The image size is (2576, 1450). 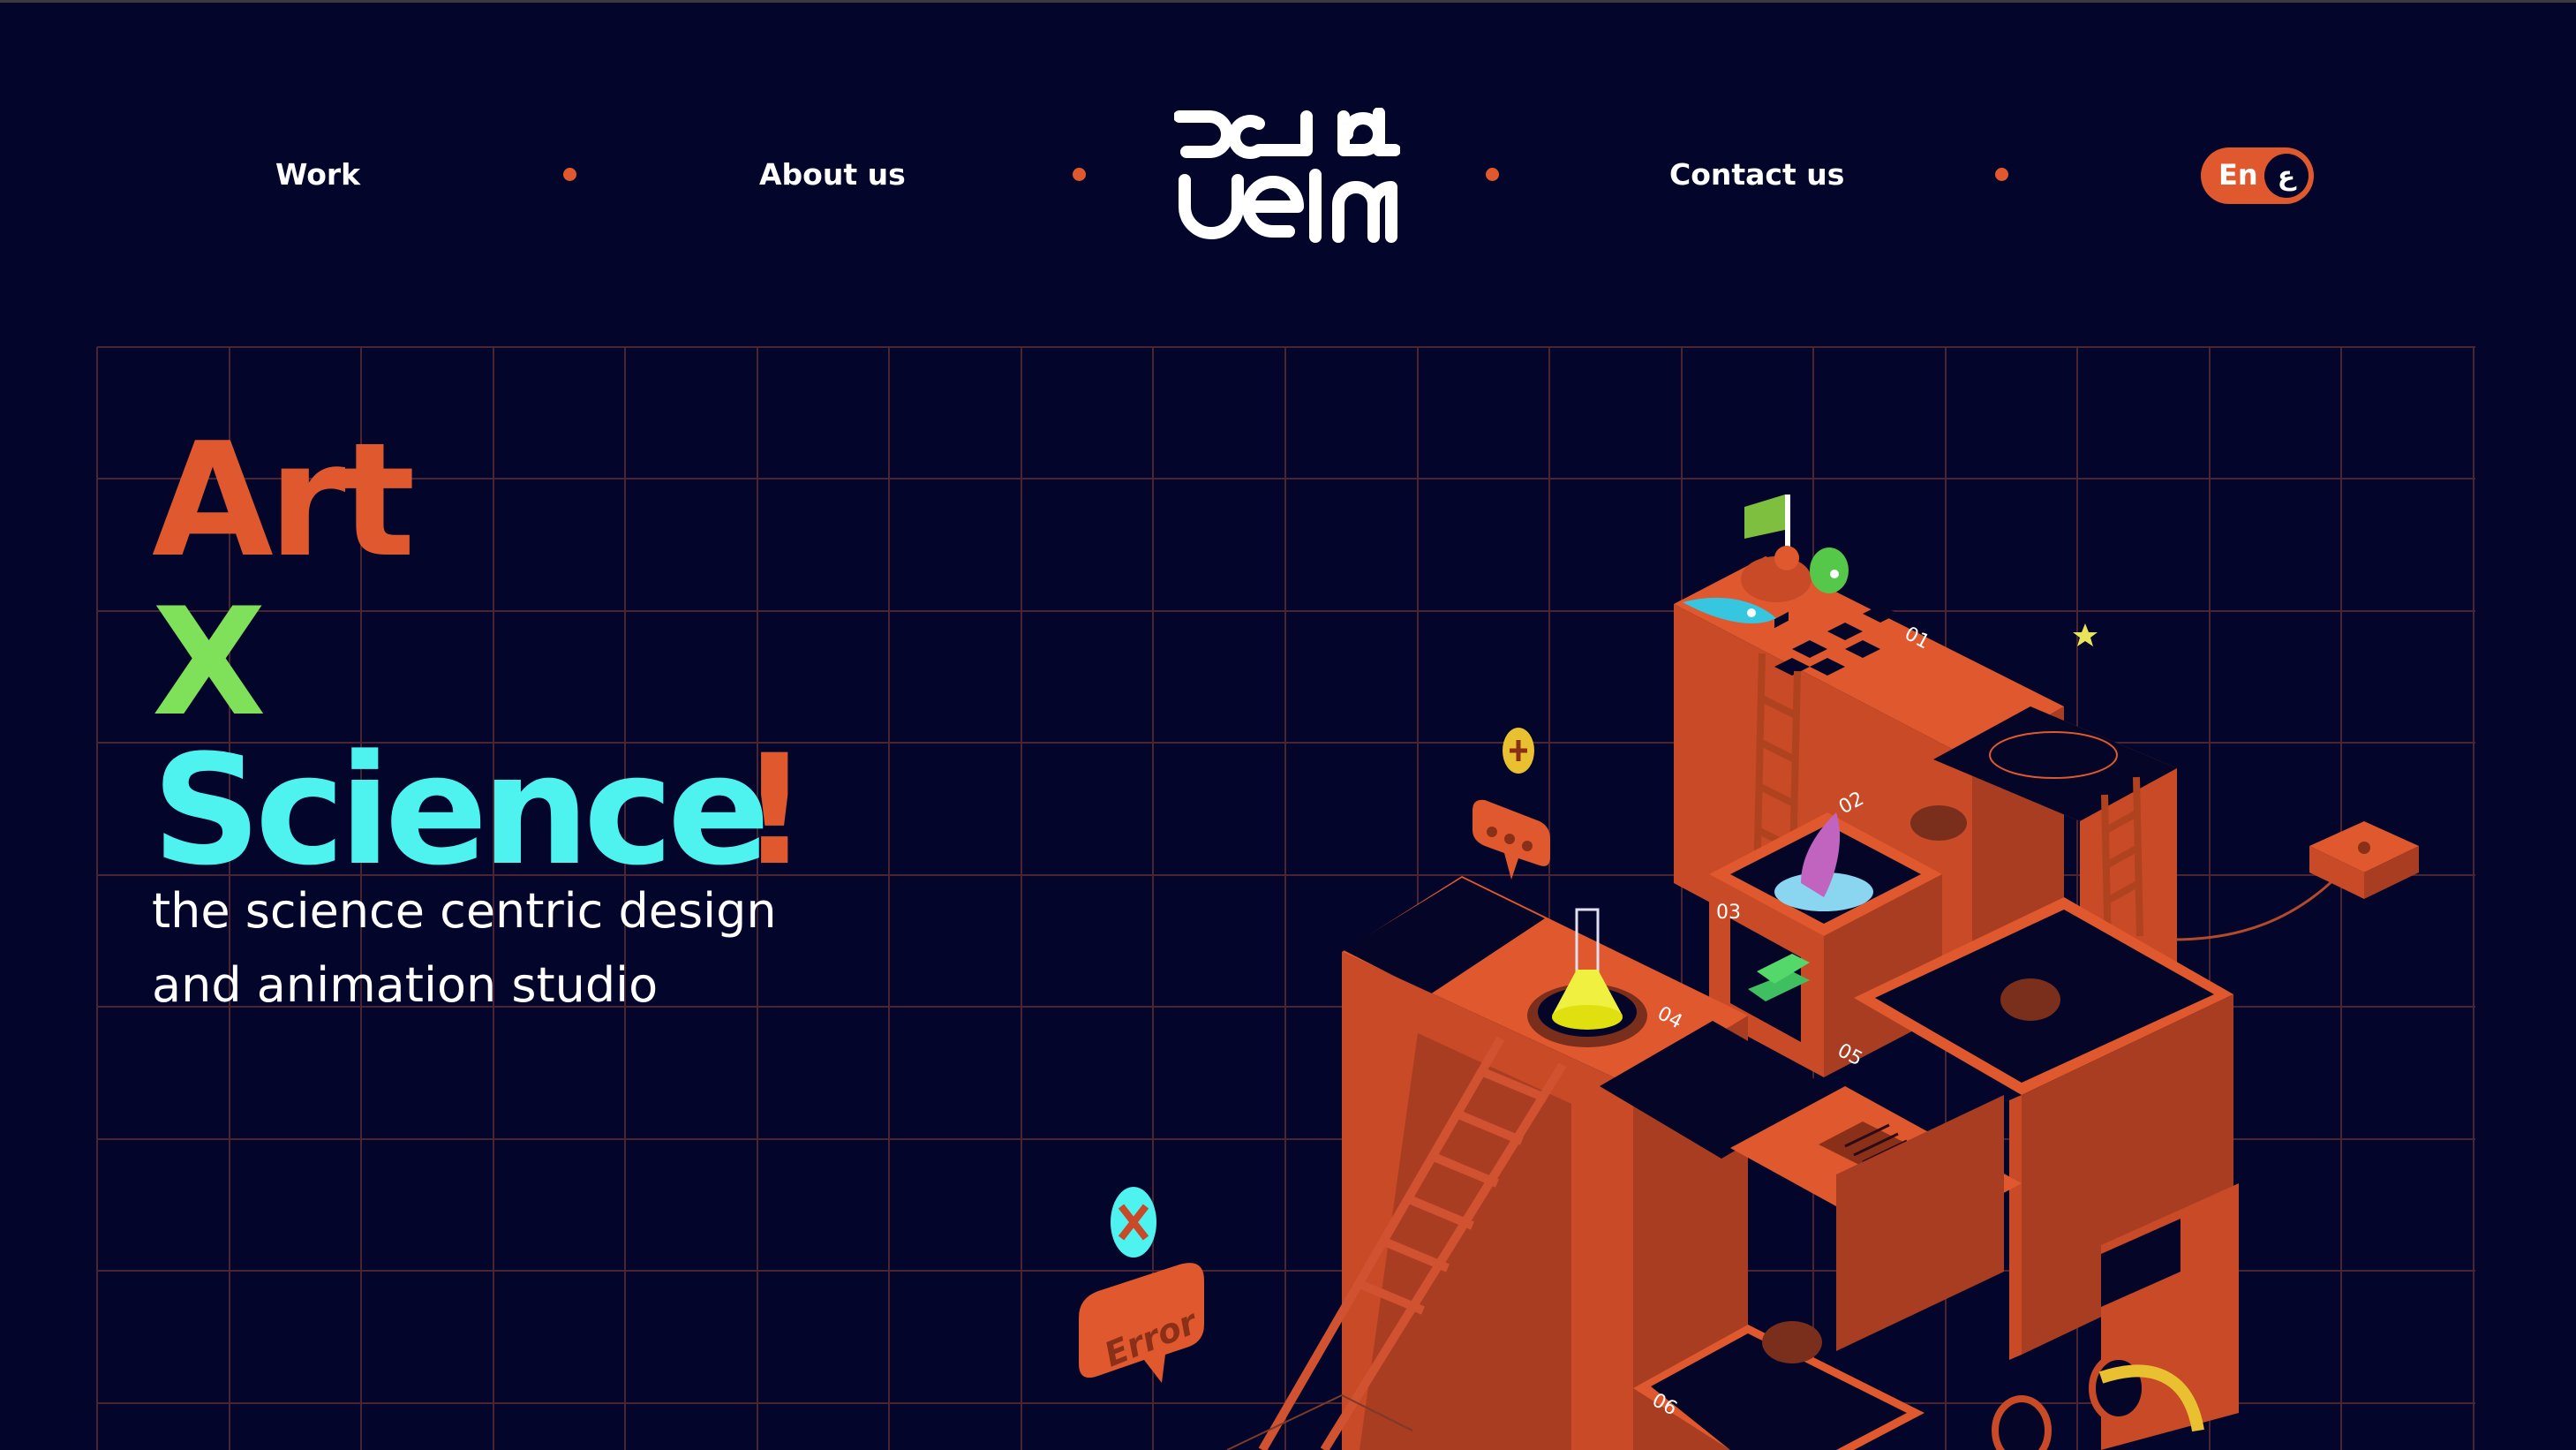 I want to click on front-left-block: 04, so click(x=1503, y=1163).